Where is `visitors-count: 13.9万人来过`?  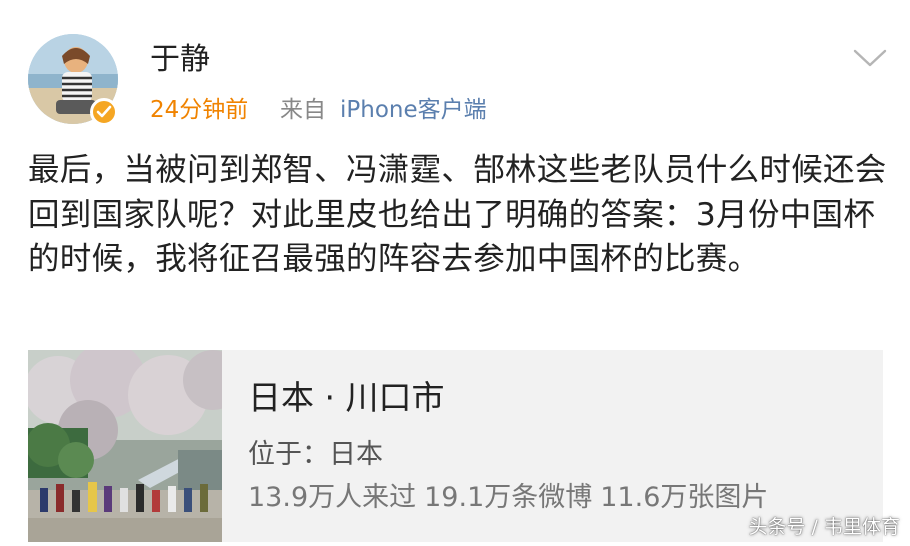
visitors-count: 13.9万人来过 is located at coordinates (332, 497).